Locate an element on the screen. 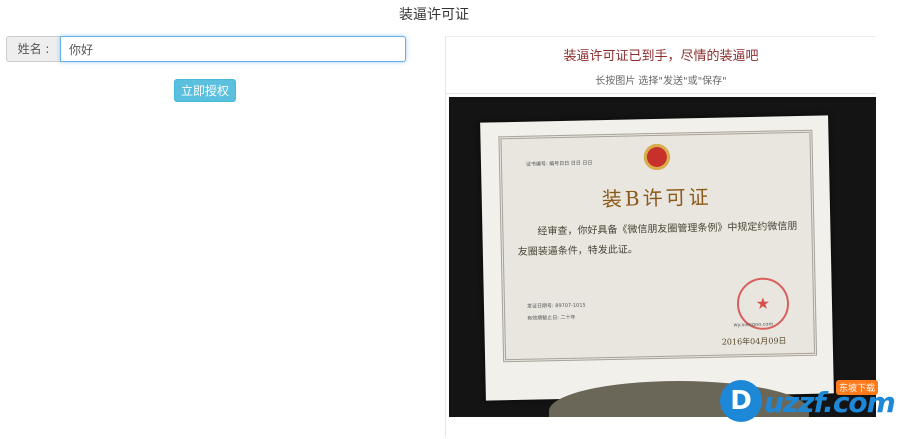 The height and width of the screenshot is (439, 900). site-watermark: D uzzf.com 东坡下载 is located at coordinates (806, 403).